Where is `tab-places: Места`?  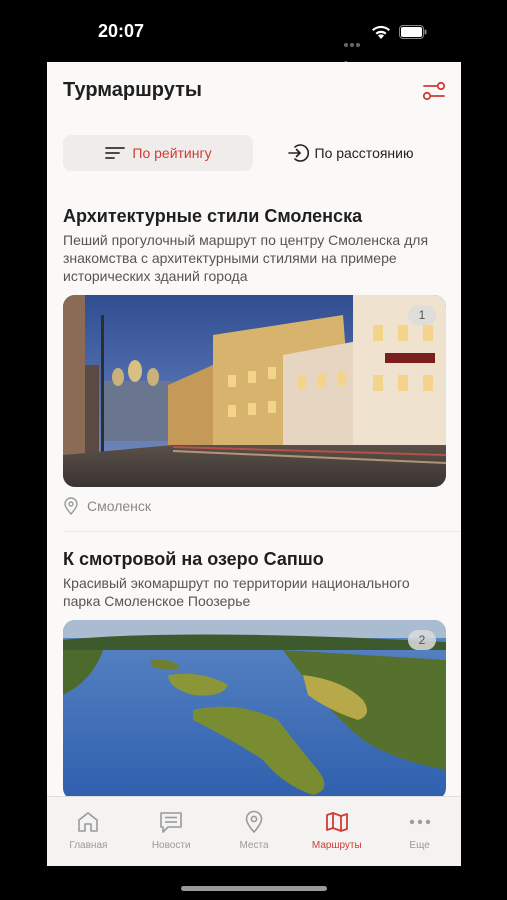 tab-places: Места is located at coordinates (254, 831).